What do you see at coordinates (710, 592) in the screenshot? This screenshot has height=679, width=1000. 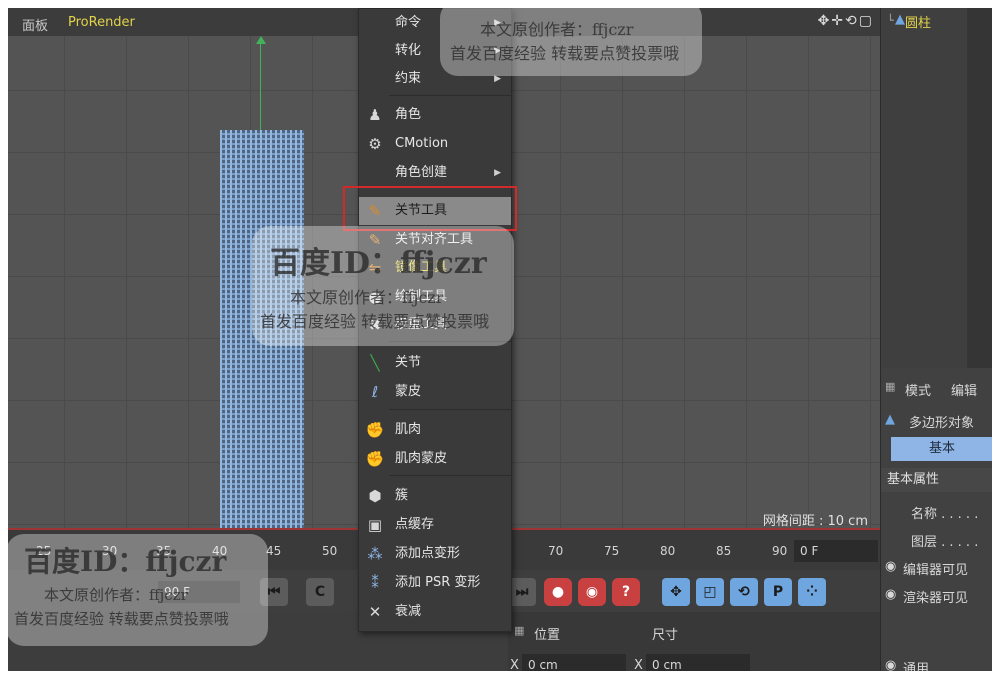 I see `scale-key-icon: ◰` at bounding box center [710, 592].